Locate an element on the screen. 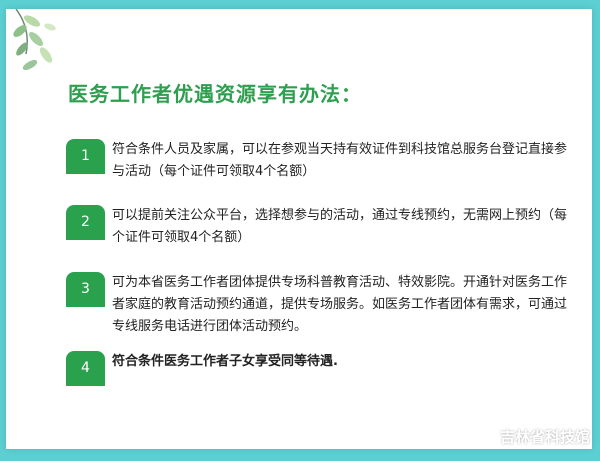 Image resolution: width=600 pixels, height=461 pixels. leaf-decoration-icon is located at coordinates (34, 40).